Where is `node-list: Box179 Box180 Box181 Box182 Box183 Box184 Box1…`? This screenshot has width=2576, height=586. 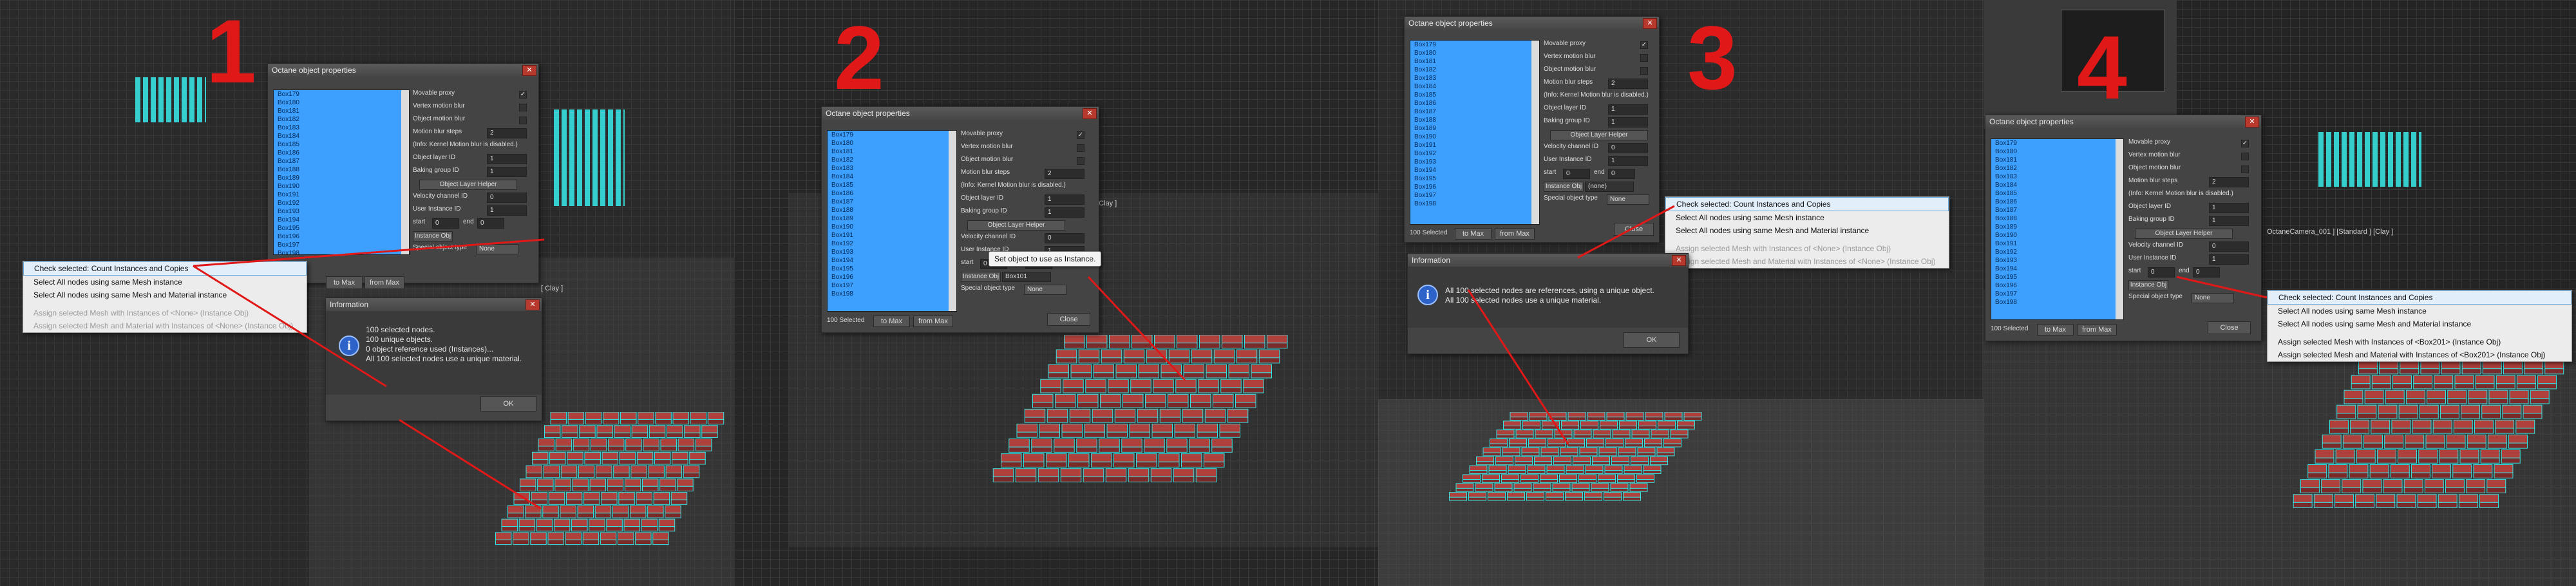
node-list: Box179 Box180 Box181 Box182 Box183 Box184 Box1… is located at coordinates (2057, 229).